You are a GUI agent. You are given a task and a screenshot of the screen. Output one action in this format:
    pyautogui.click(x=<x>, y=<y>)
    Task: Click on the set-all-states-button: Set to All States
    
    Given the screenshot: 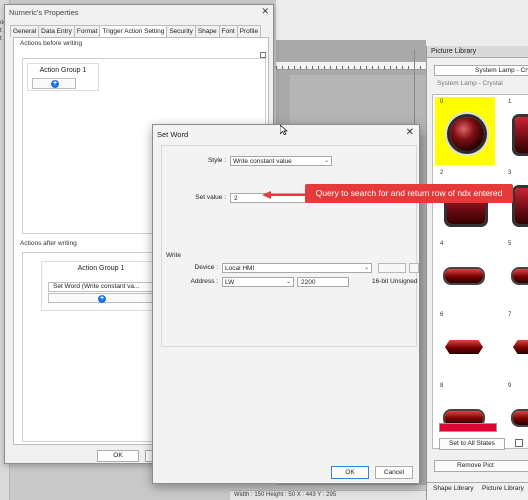 What is the action you would take?
    pyautogui.click(x=472, y=444)
    